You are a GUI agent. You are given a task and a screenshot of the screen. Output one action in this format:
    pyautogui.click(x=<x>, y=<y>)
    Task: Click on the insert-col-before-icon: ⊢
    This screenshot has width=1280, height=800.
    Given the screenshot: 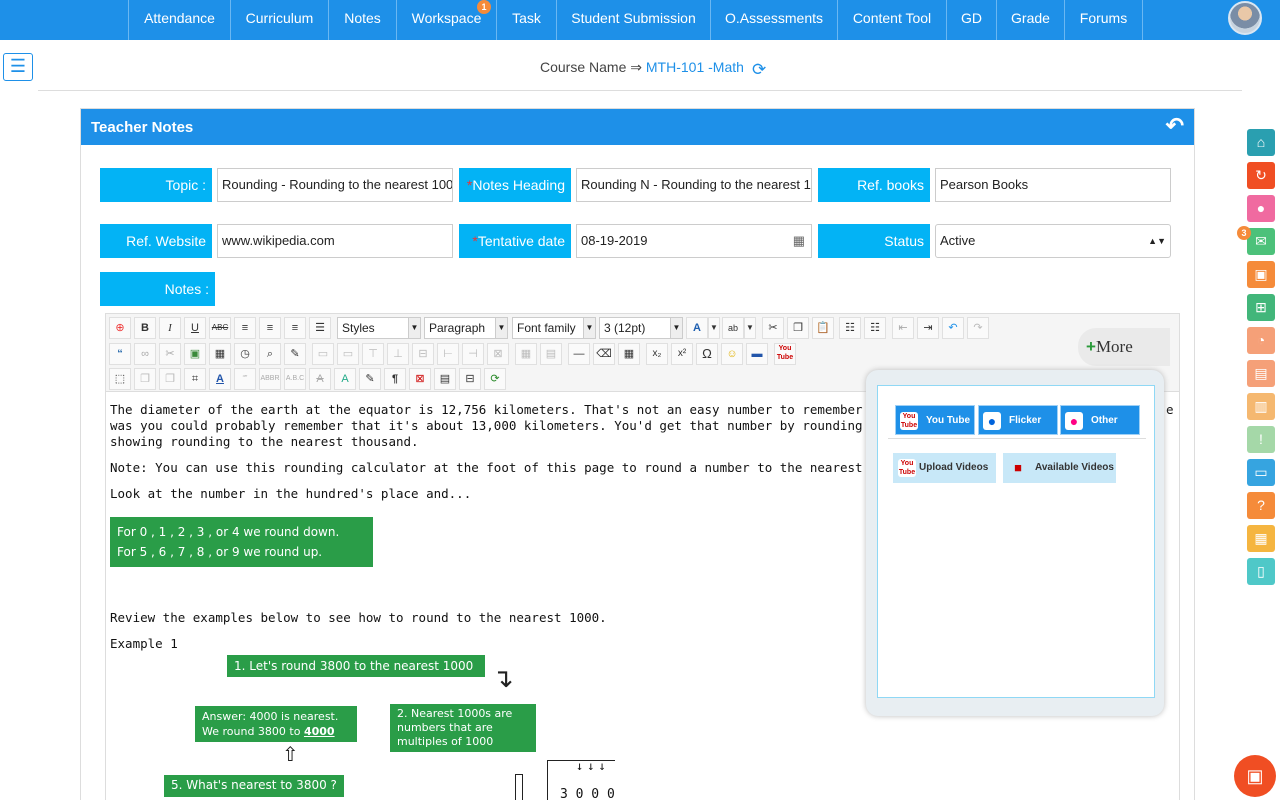 What is the action you would take?
    pyautogui.click(x=448, y=354)
    